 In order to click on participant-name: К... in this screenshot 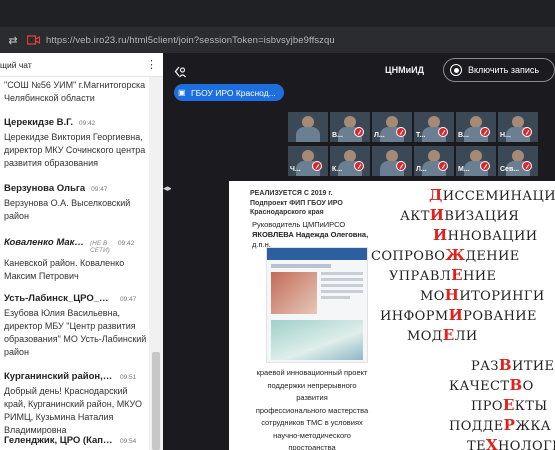, I will do `click(337, 169)`.